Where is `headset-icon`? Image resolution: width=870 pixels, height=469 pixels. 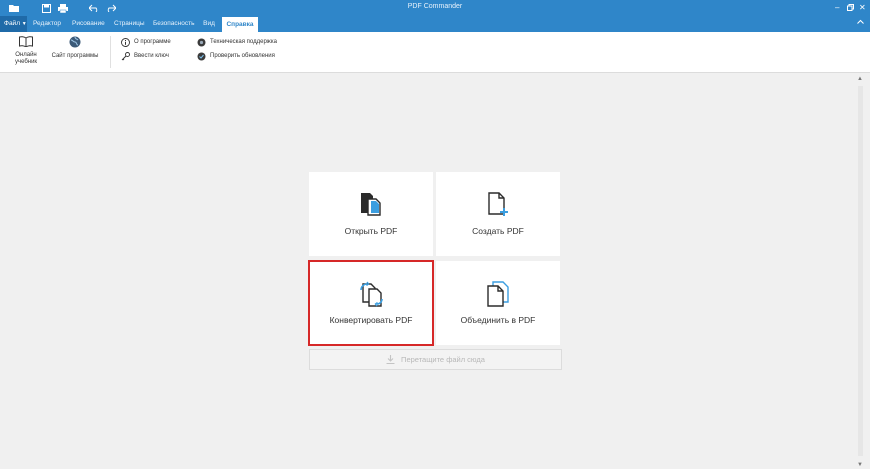
headset-icon is located at coordinates (201, 42).